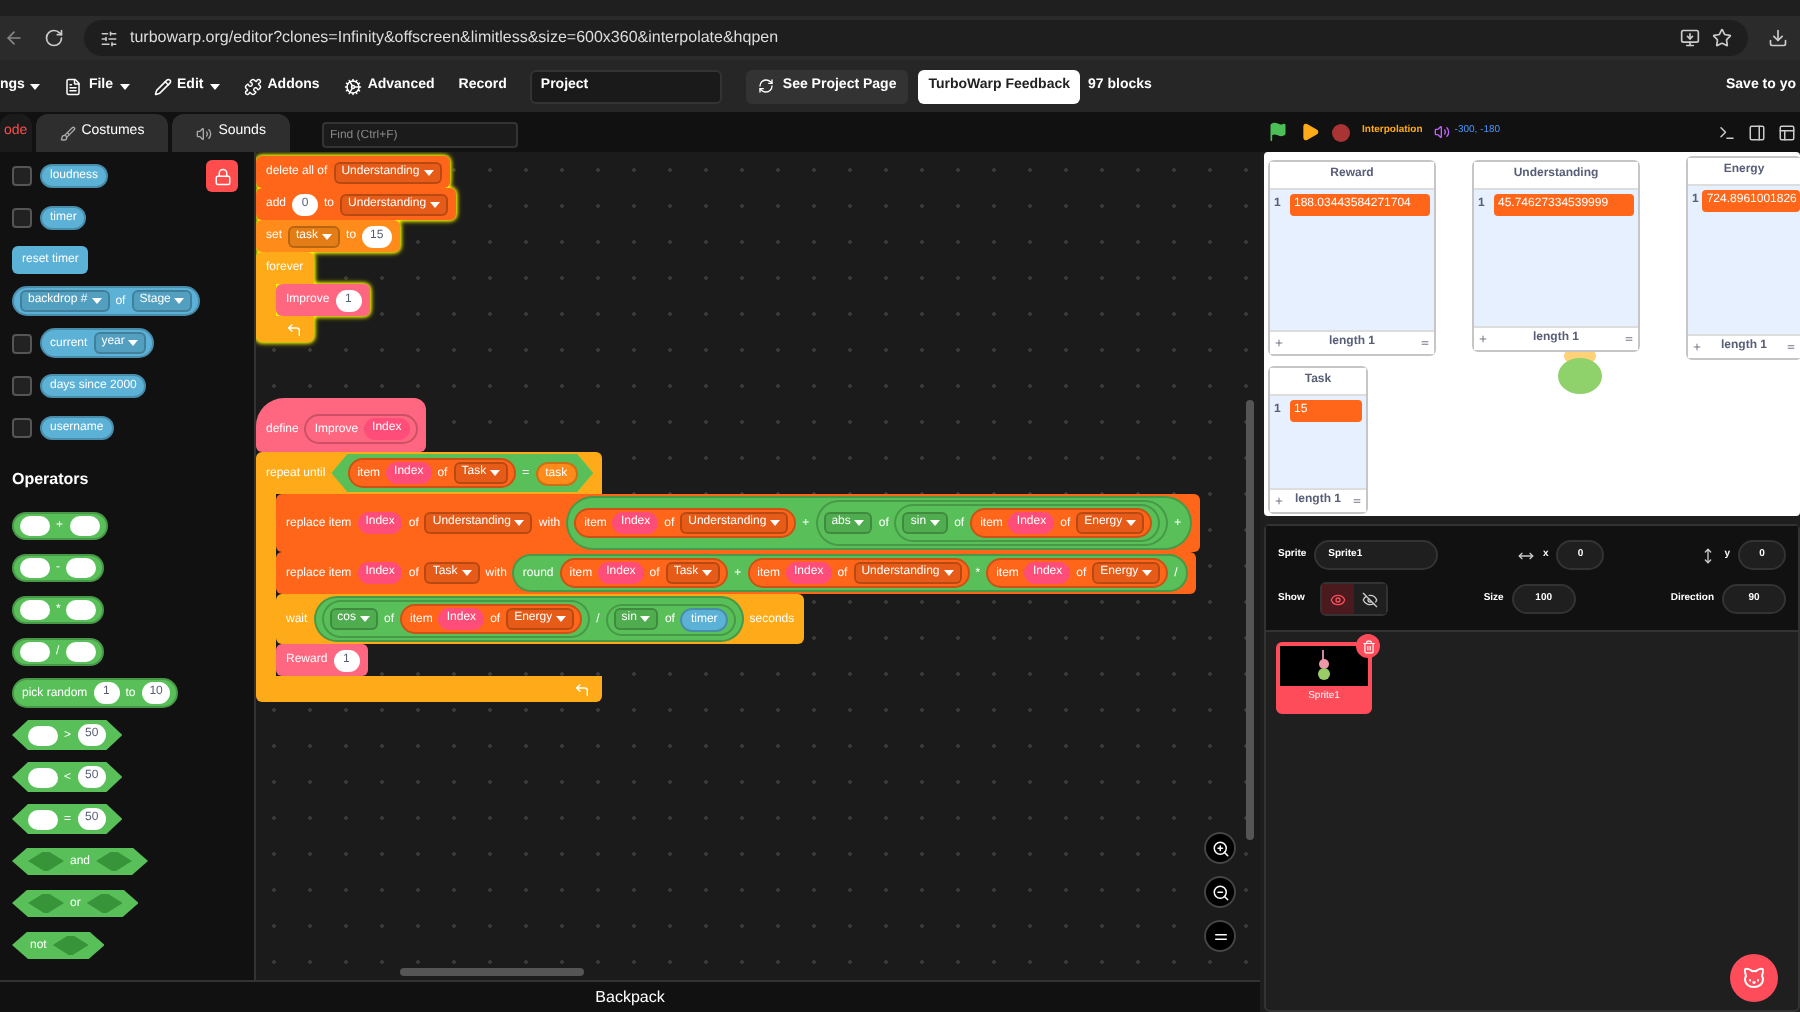 This screenshot has height=1012, width=1800. What do you see at coordinates (1341, 132) in the screenshot?
I see `stop-icon` at bounding box center [1341, 132].